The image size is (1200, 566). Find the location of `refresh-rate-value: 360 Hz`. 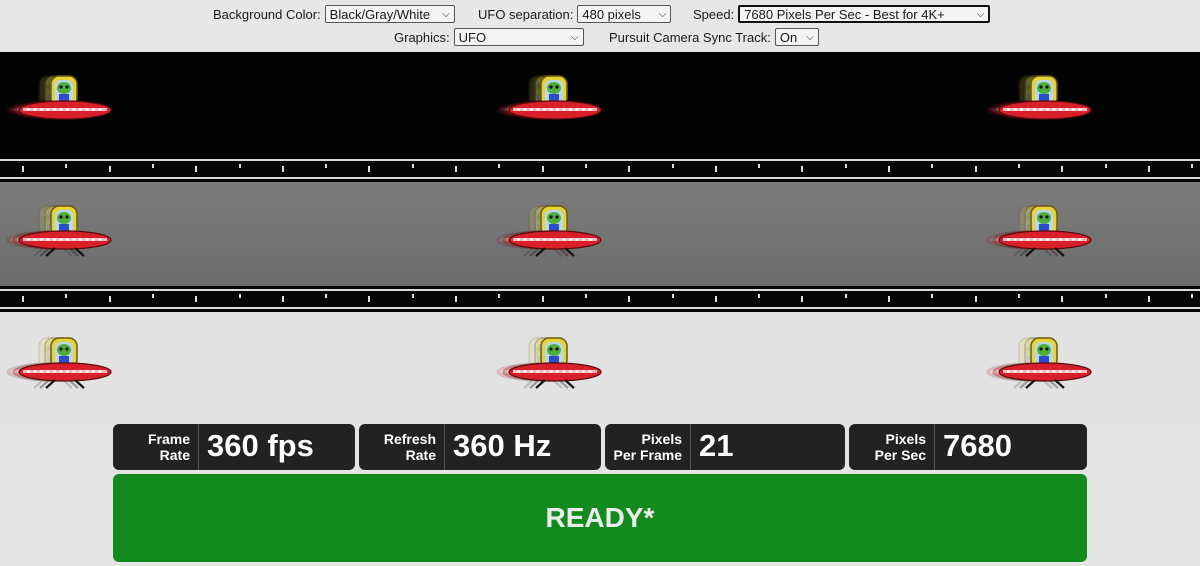

refresh-rate-value: 360 Hz is located at coordinates (502, 445).